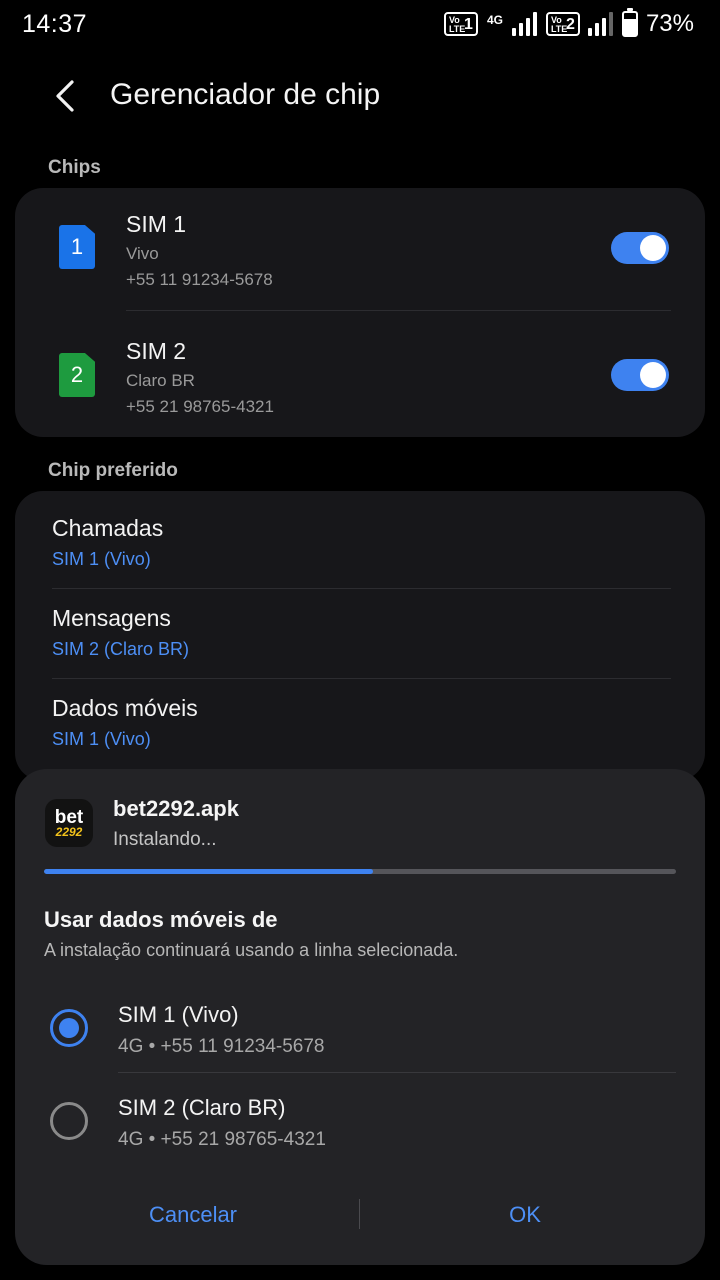 Image resolution: width=720 pixels, height=1280 pixels. Describe the element at coordinates (494, 20) in the screenshot. I see `network-4g-icon: 4G` at that location.